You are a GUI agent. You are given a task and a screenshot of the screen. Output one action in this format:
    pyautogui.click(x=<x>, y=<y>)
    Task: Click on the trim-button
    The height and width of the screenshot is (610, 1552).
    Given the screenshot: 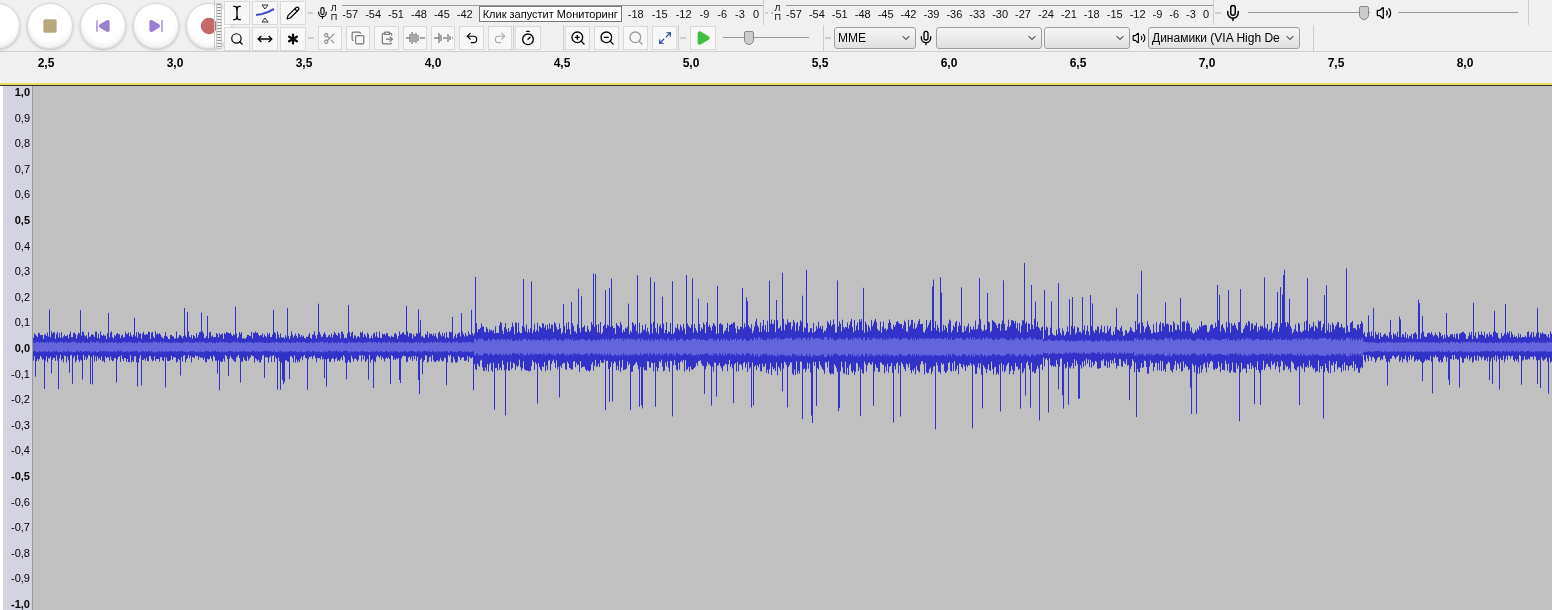 What is the action you would take?
    pyautogui.click(x=415, y=38)
    